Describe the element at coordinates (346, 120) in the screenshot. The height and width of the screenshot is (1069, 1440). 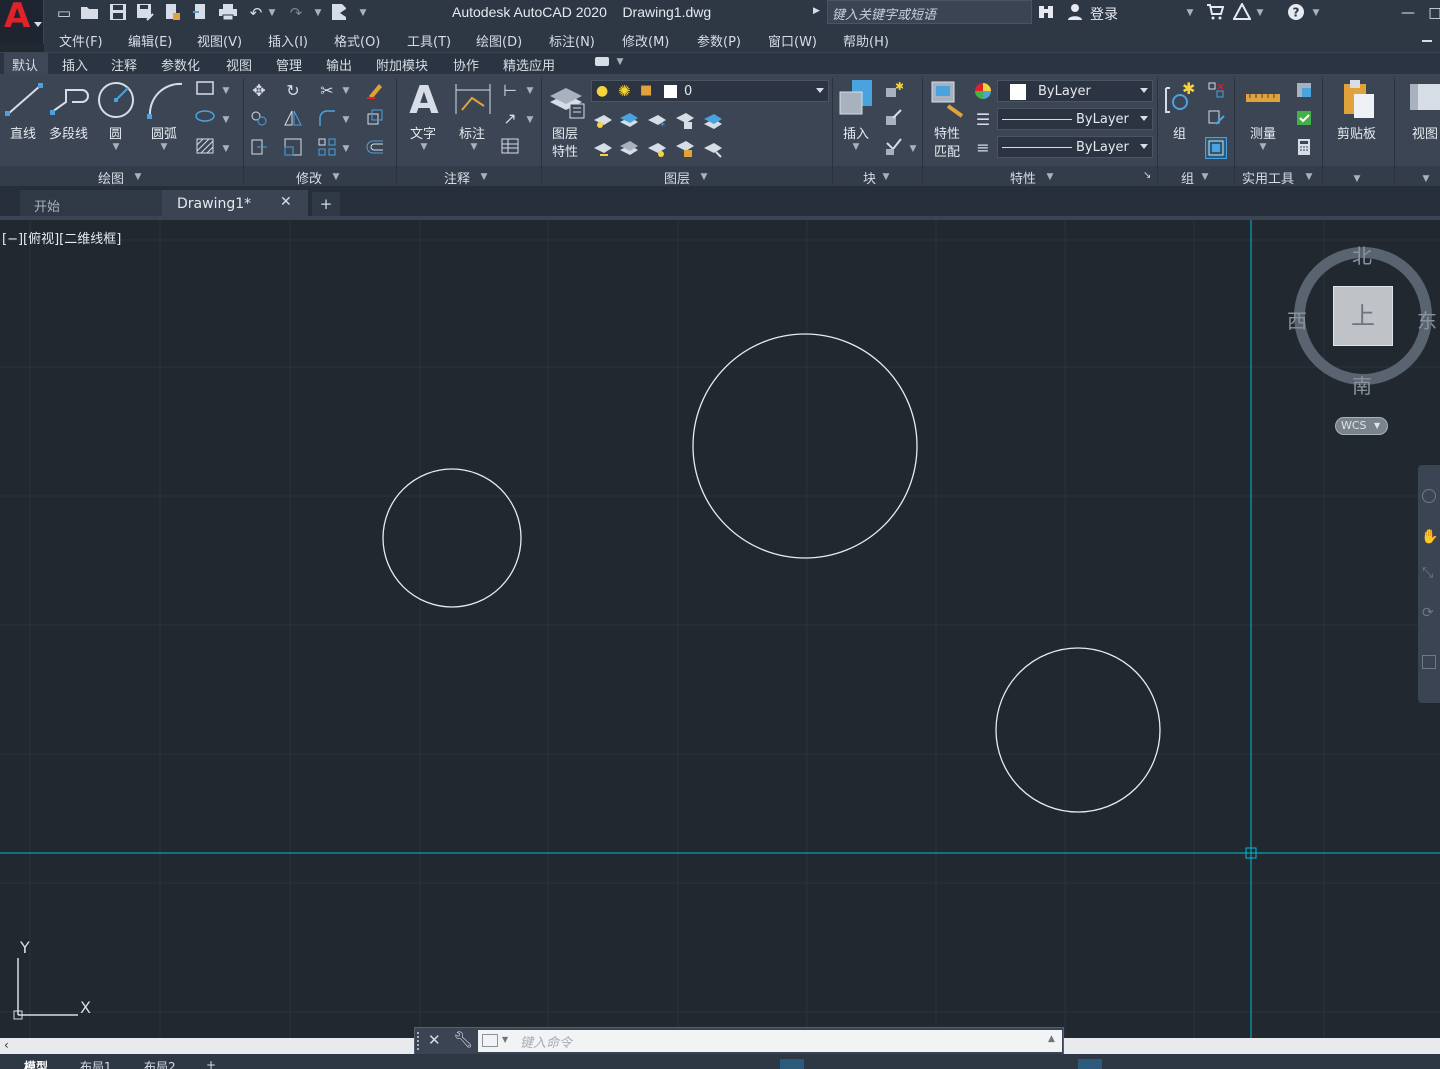
I see `fillet-dropdown-icon: ▼` at that location.